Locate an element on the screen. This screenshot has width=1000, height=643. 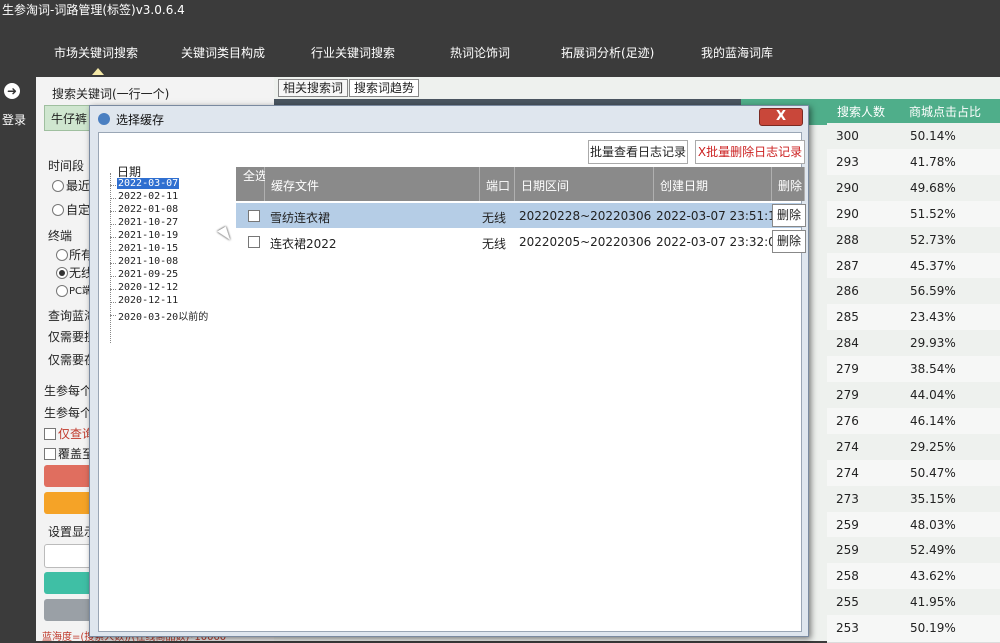
grid-row: 279 44.04% is located at coordinates (913, 396).